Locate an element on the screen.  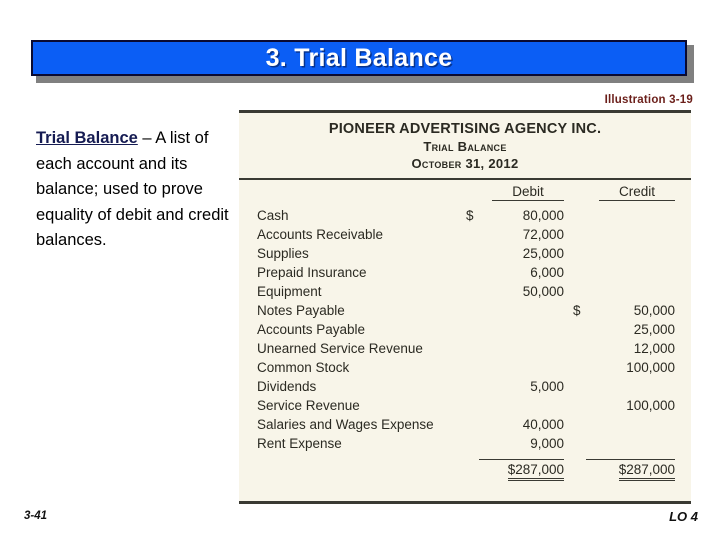
statement-company: PIONEER ADVERTISING AGENCY INC. is located at coordinates (465, 129).